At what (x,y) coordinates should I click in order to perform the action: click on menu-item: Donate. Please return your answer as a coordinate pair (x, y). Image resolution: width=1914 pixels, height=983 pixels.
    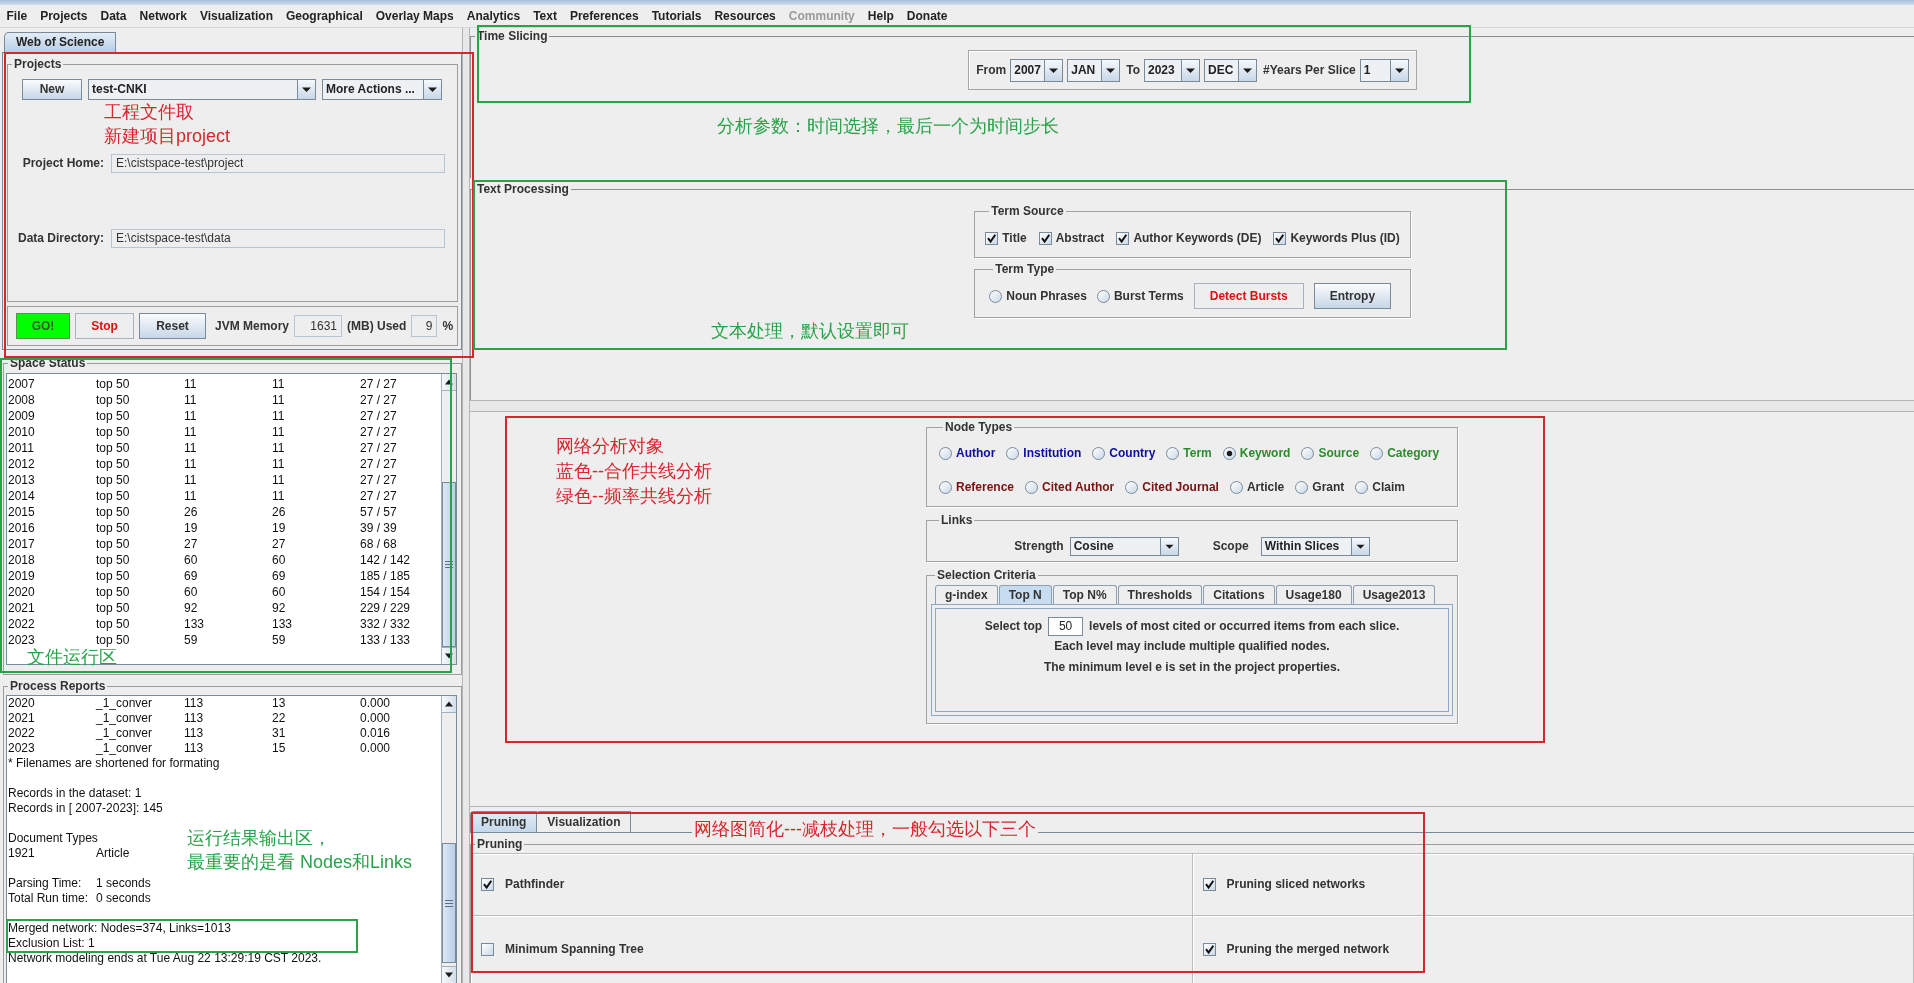
    Looking at the image, I should click on (927, 16).